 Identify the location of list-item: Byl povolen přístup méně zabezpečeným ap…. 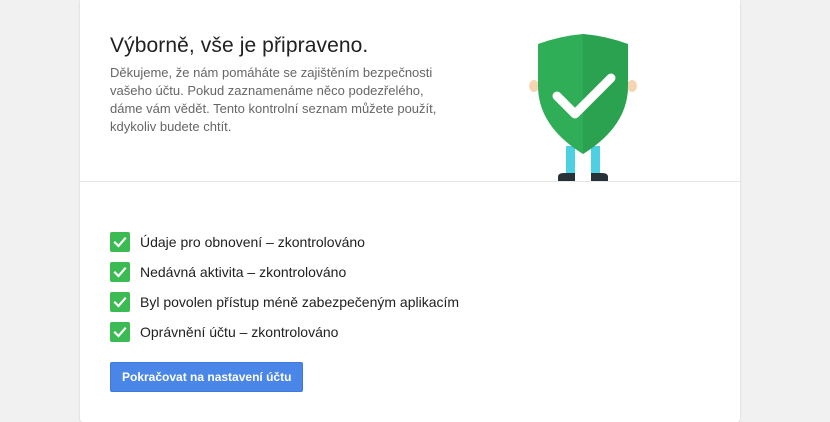
(284, 302).